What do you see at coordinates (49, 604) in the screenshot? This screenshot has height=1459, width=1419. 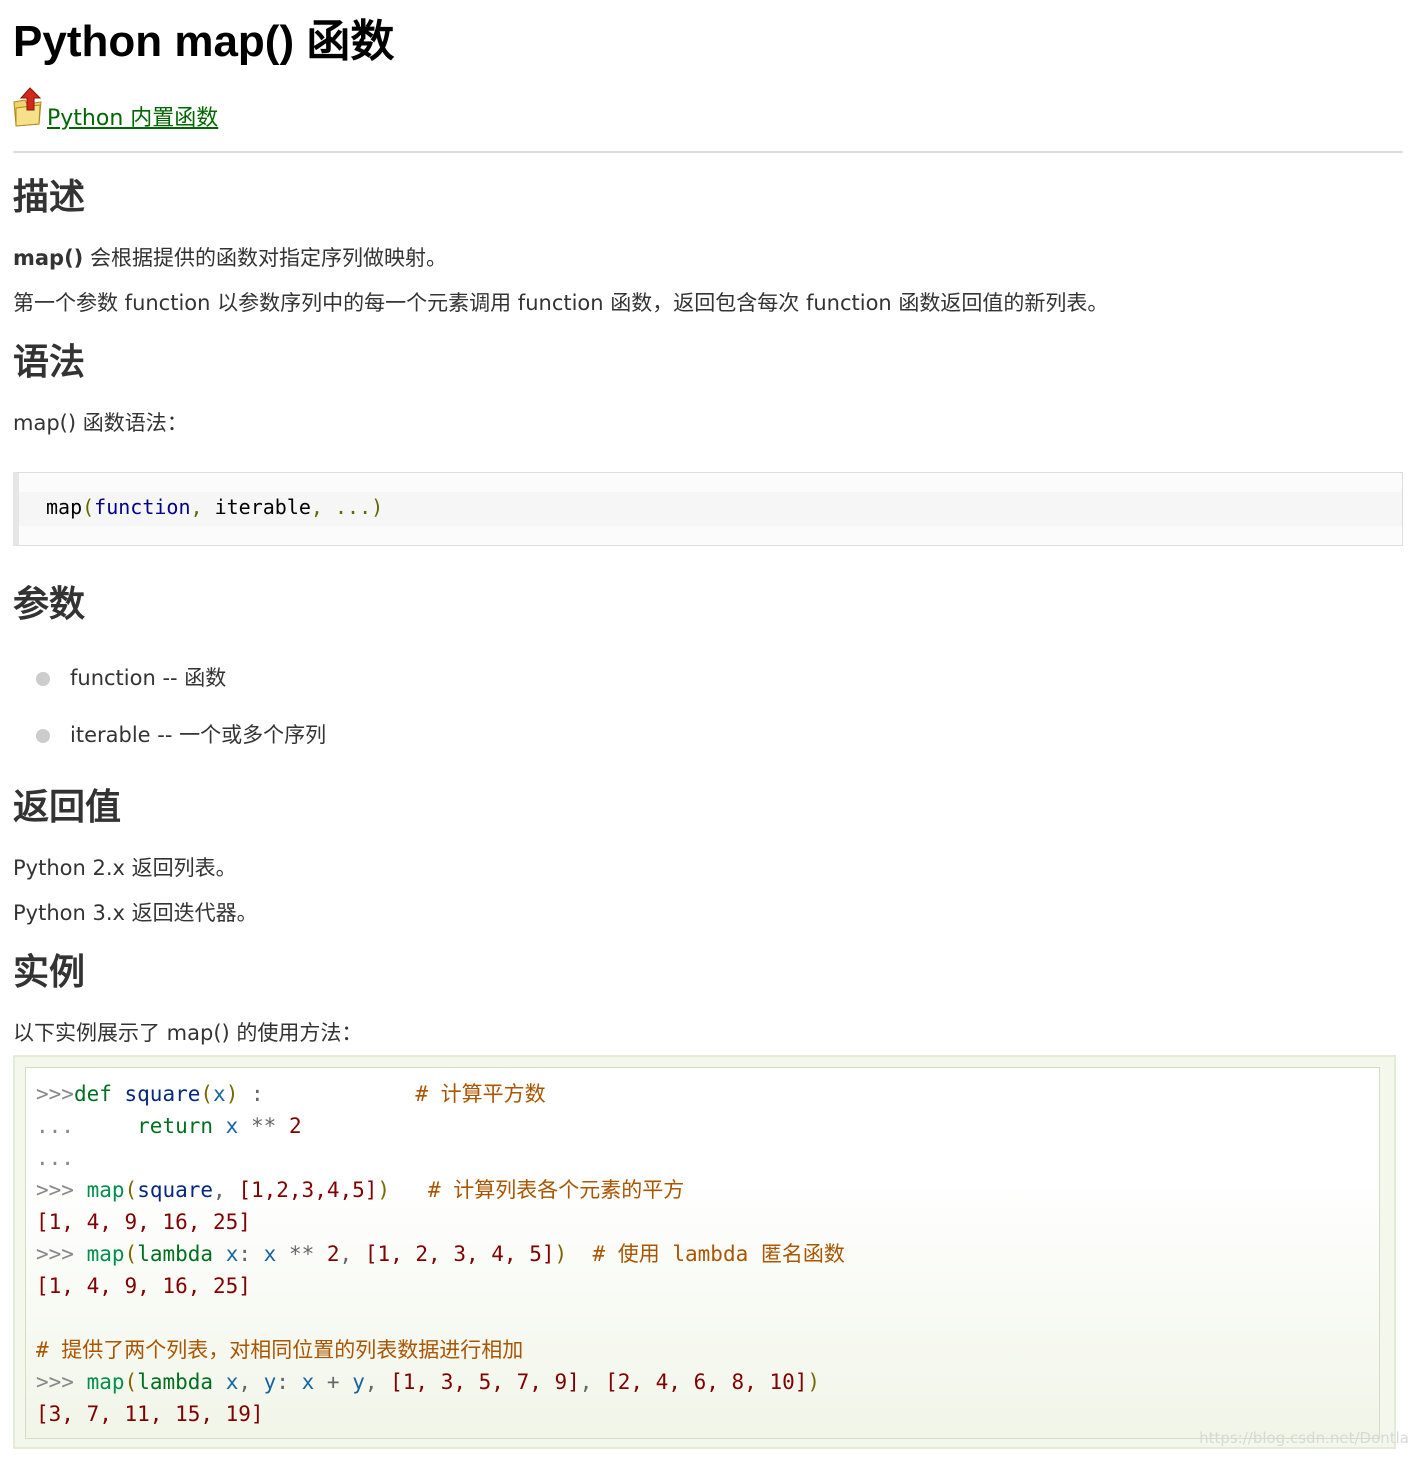 I see `section-title-params: 参数` at bounding box center [49, 604].